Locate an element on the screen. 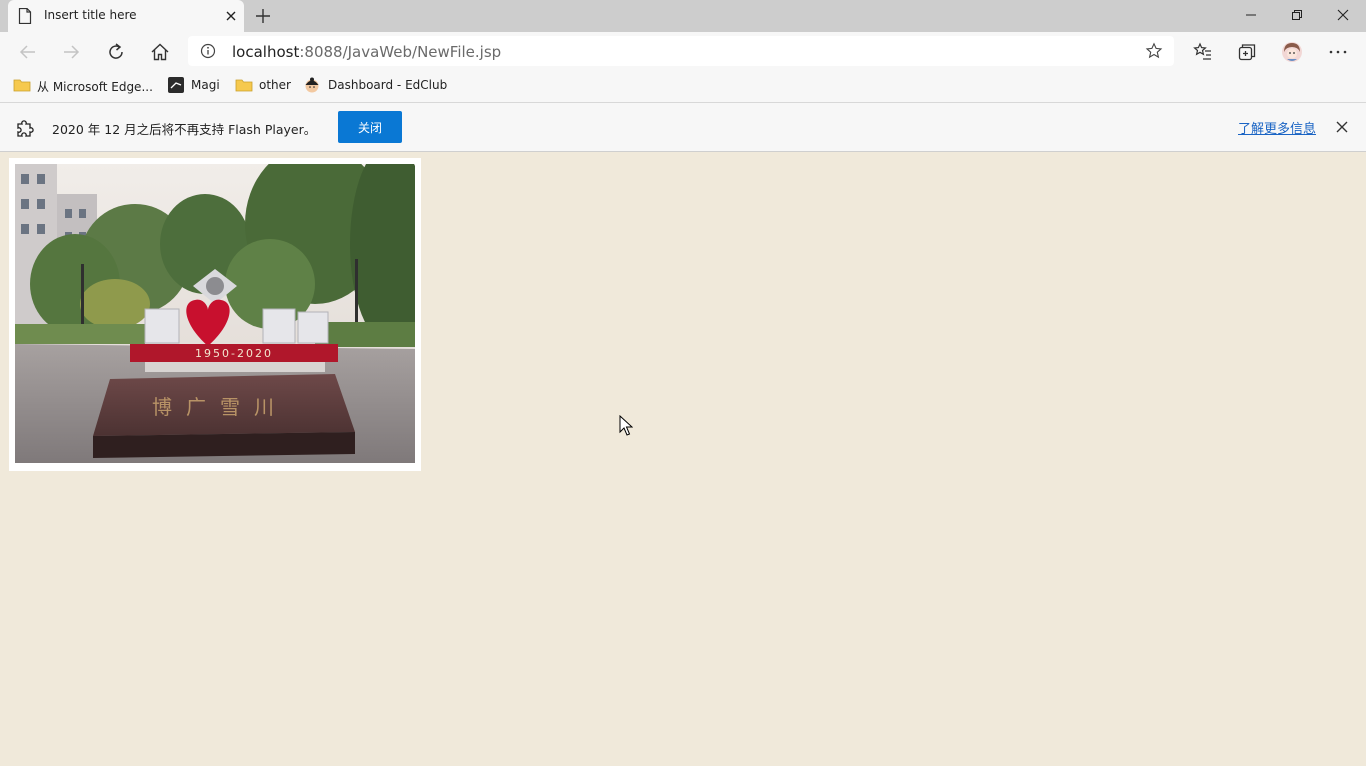 Image resolution: width=1366 pixels, height=766 pixels. magi-icon is located at coordinates (176, 85).